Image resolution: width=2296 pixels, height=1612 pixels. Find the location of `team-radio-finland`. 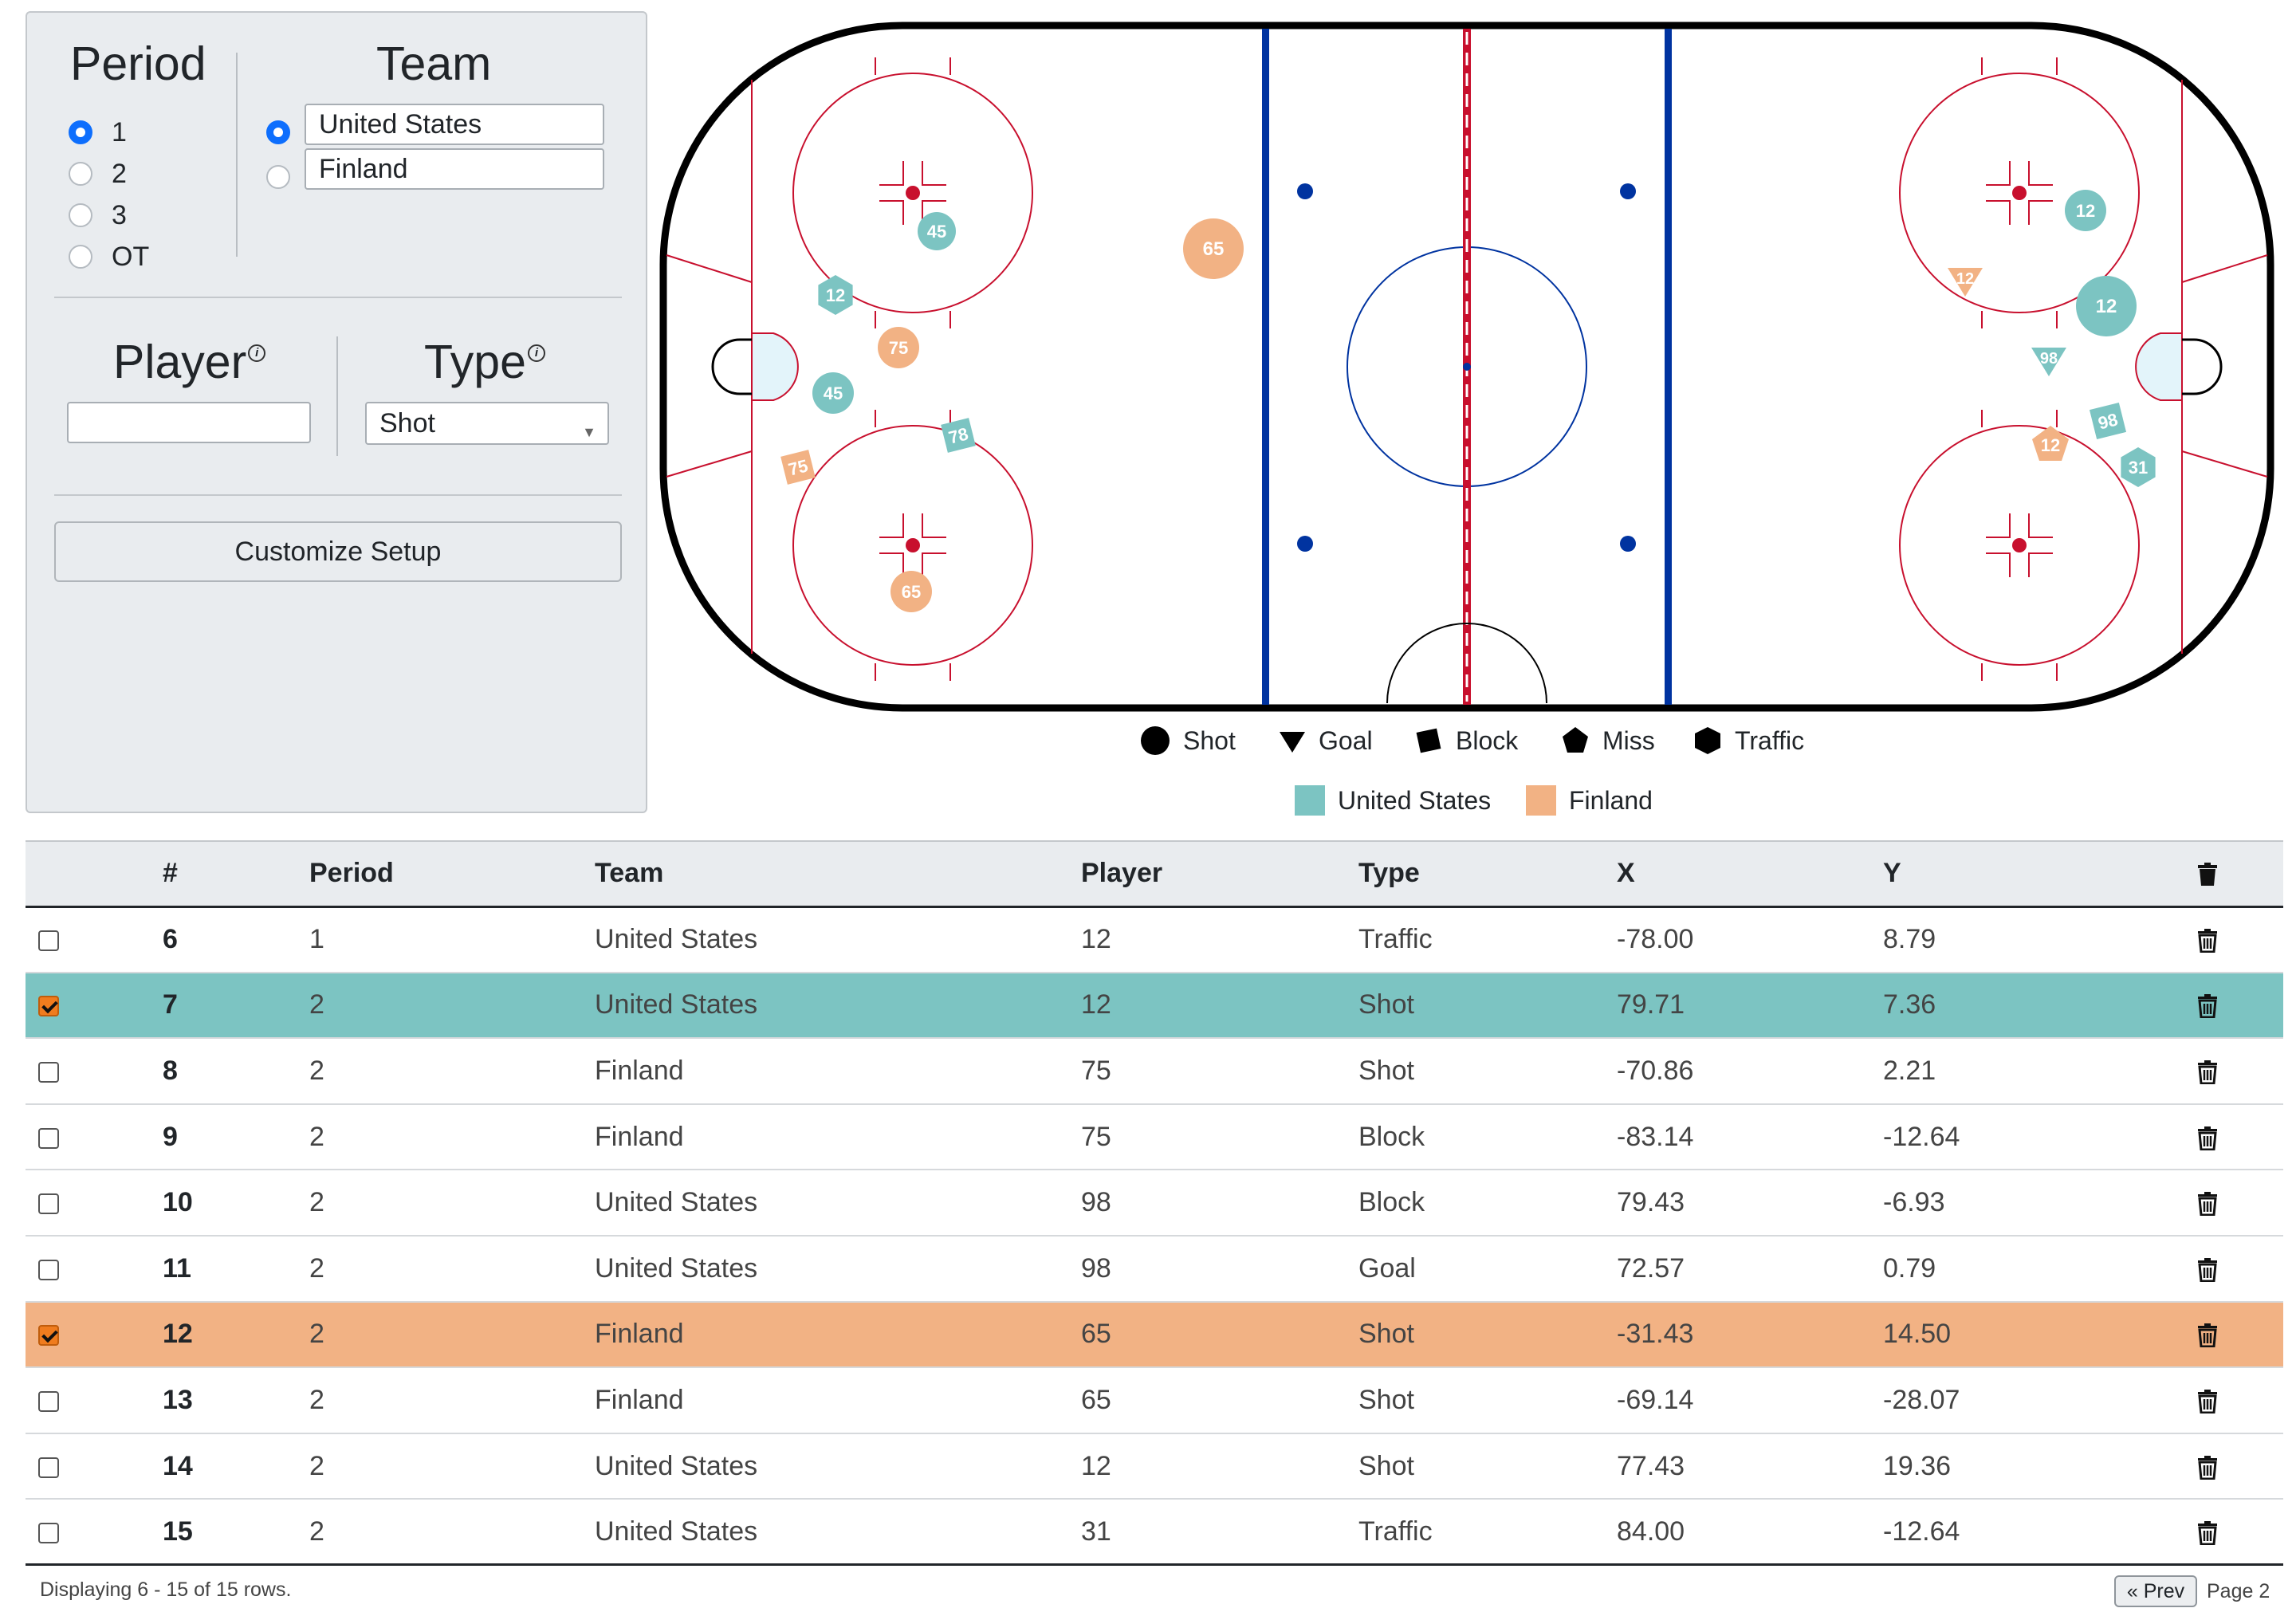

team-radio-finland is located at coordinates (278, 177).